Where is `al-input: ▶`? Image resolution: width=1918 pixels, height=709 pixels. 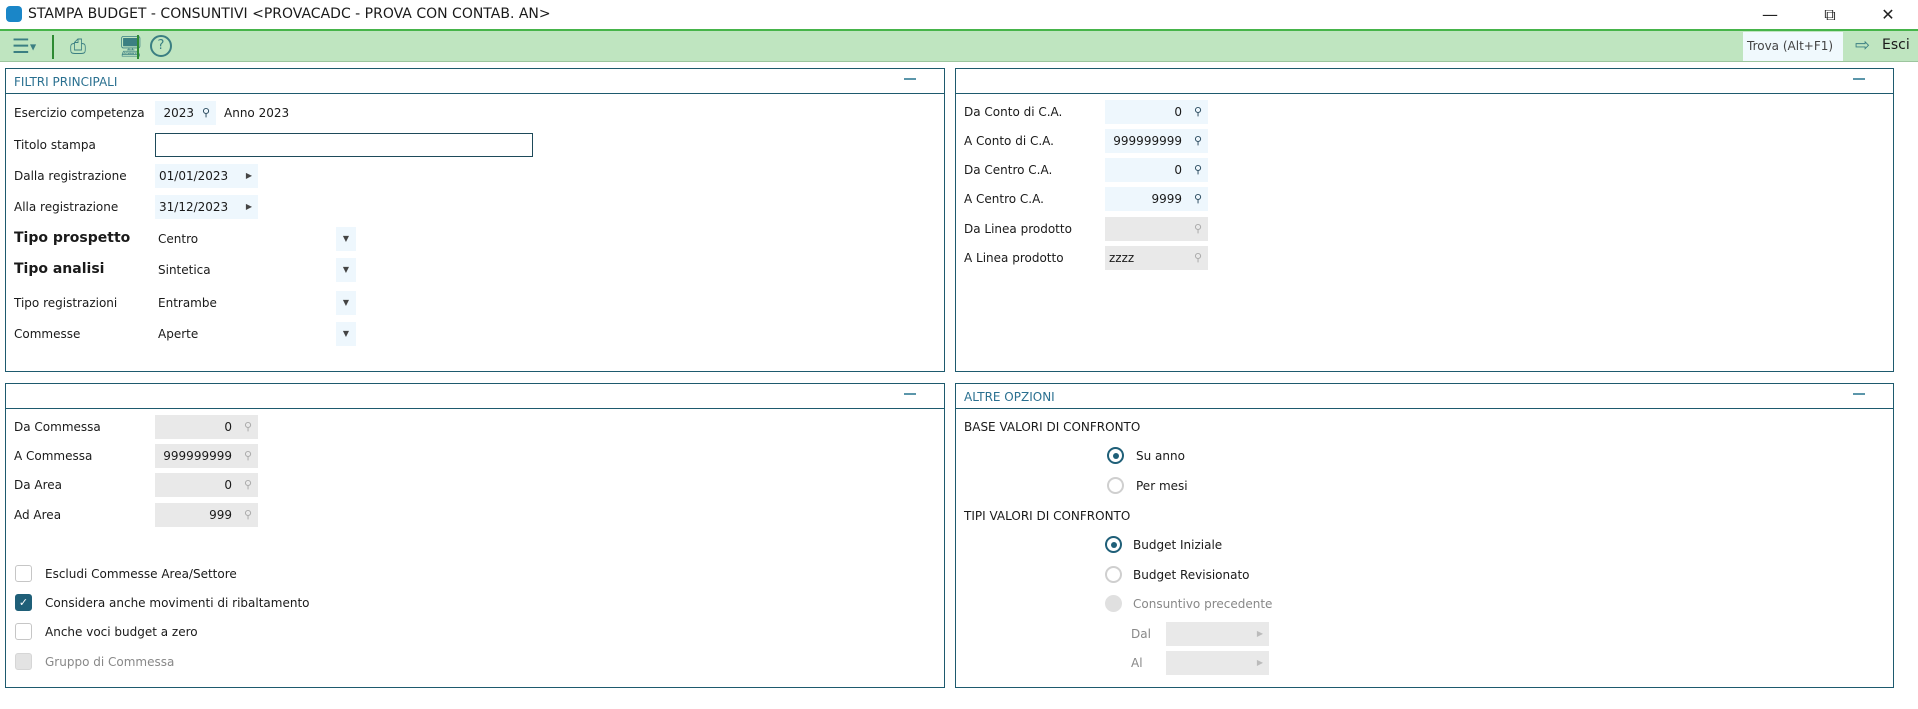
al-input: ▶ is located at coordinates (1217, 663).